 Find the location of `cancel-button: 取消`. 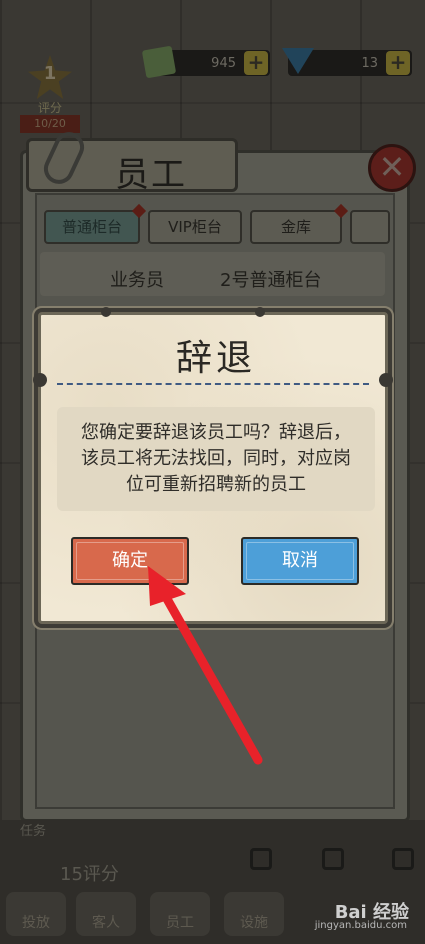

cancel-button: 取消 is located at coordinates (300, 561).